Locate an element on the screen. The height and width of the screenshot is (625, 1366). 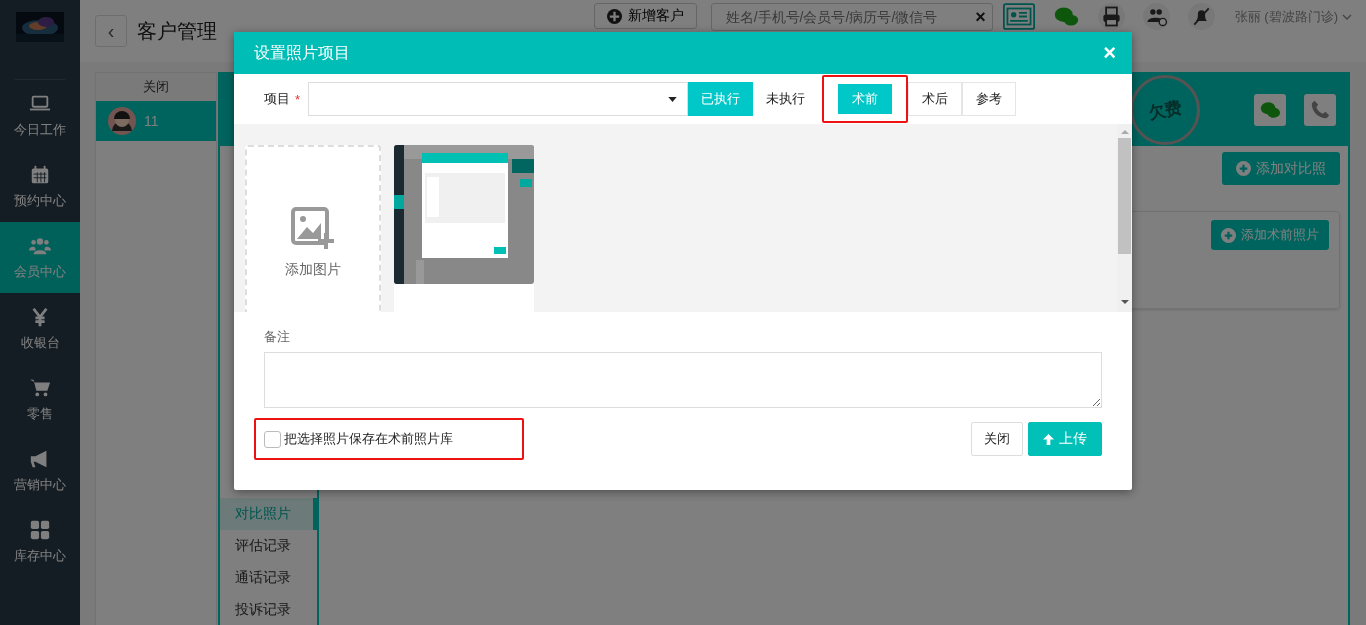
calendar-icon is located at coordinates (40, 174).